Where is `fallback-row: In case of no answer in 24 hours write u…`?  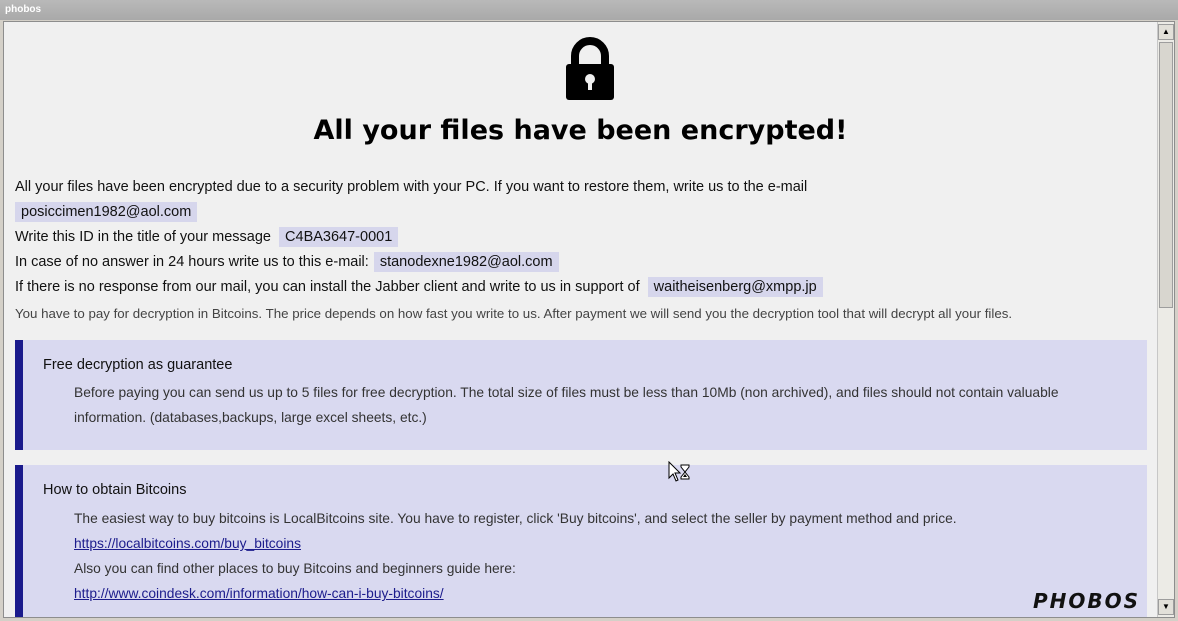 fallback-row: In case of no answer in 24 hours write u… is located at coordinates (287, 262).